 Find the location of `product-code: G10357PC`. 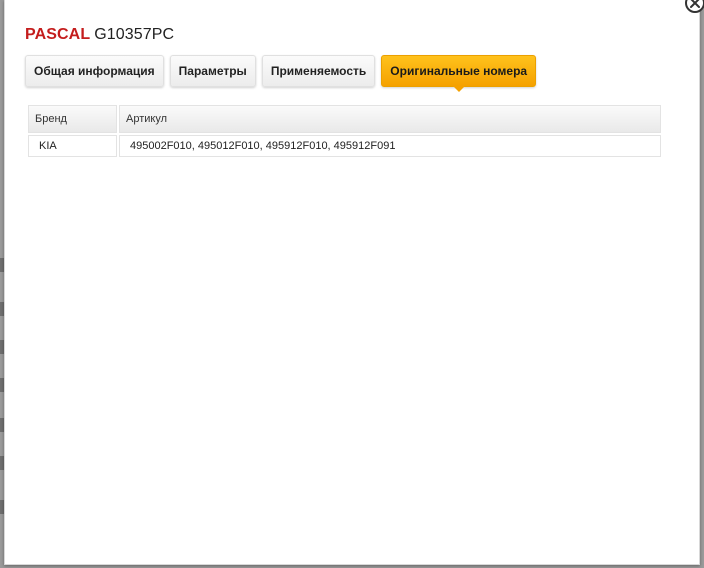

product-code: G10357PC is located at coordinates (134, 34).